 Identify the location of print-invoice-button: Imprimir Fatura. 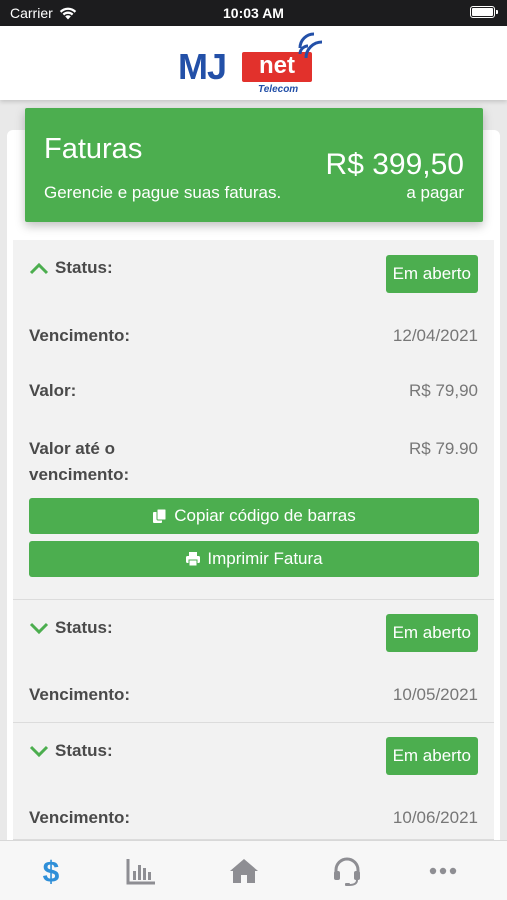
(254, 559).